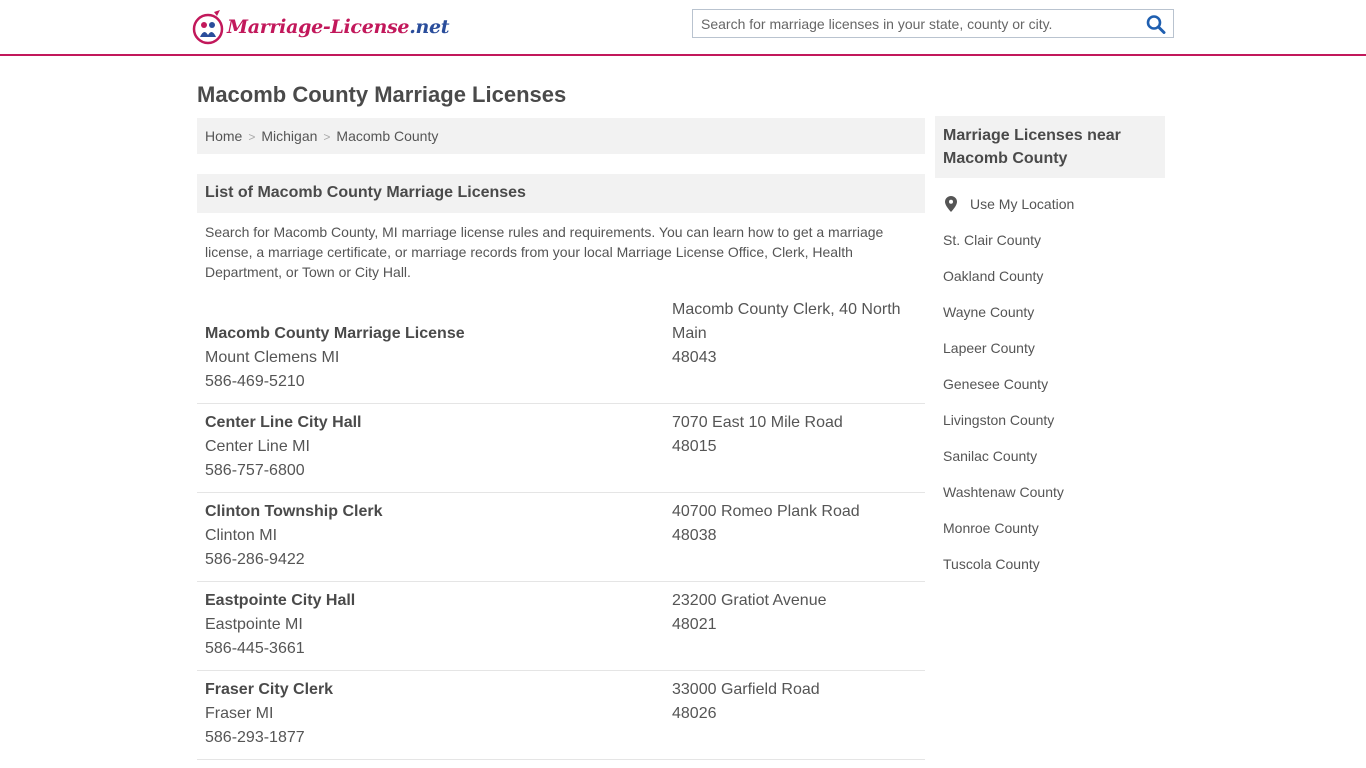  What do you see at coordinates (766, 511) in the screenshot?
I see `address-line1: 40700 Romeo Plank Road` at bounding box center [766, 511].